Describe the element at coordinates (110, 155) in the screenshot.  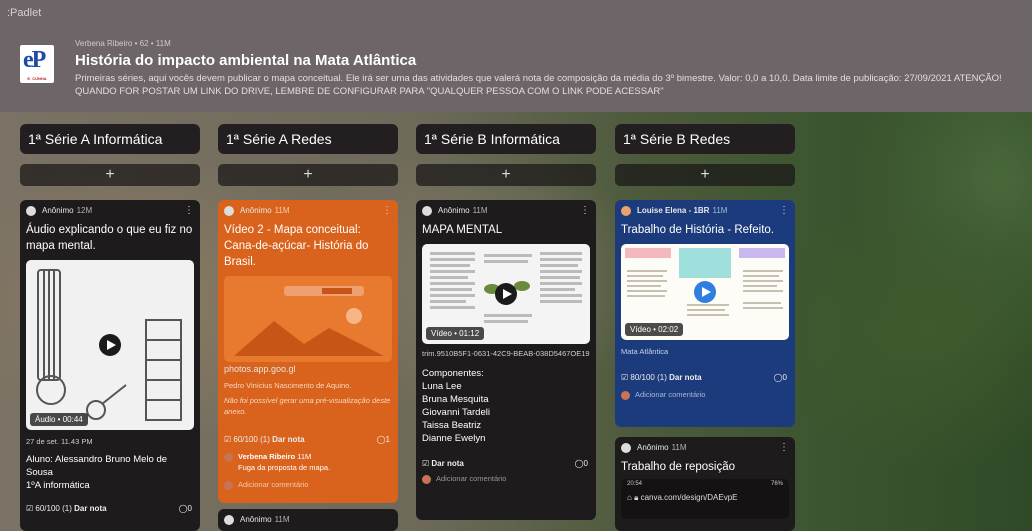
I see `column-1a-informatica: 1ª Série A Informática +` at that location.